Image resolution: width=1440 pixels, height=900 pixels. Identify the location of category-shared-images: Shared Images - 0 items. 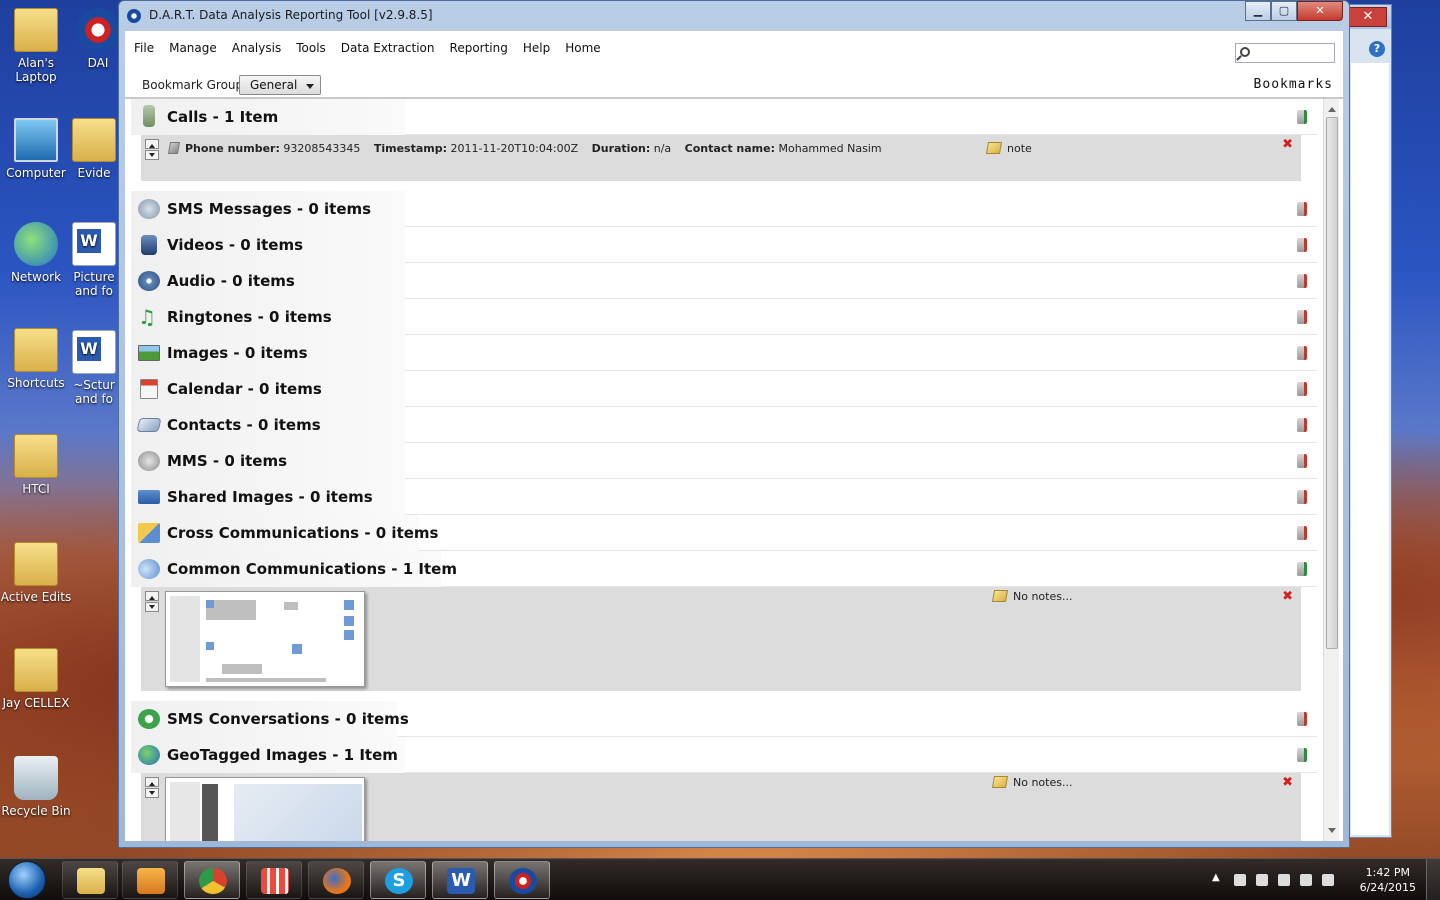
(724, 497).